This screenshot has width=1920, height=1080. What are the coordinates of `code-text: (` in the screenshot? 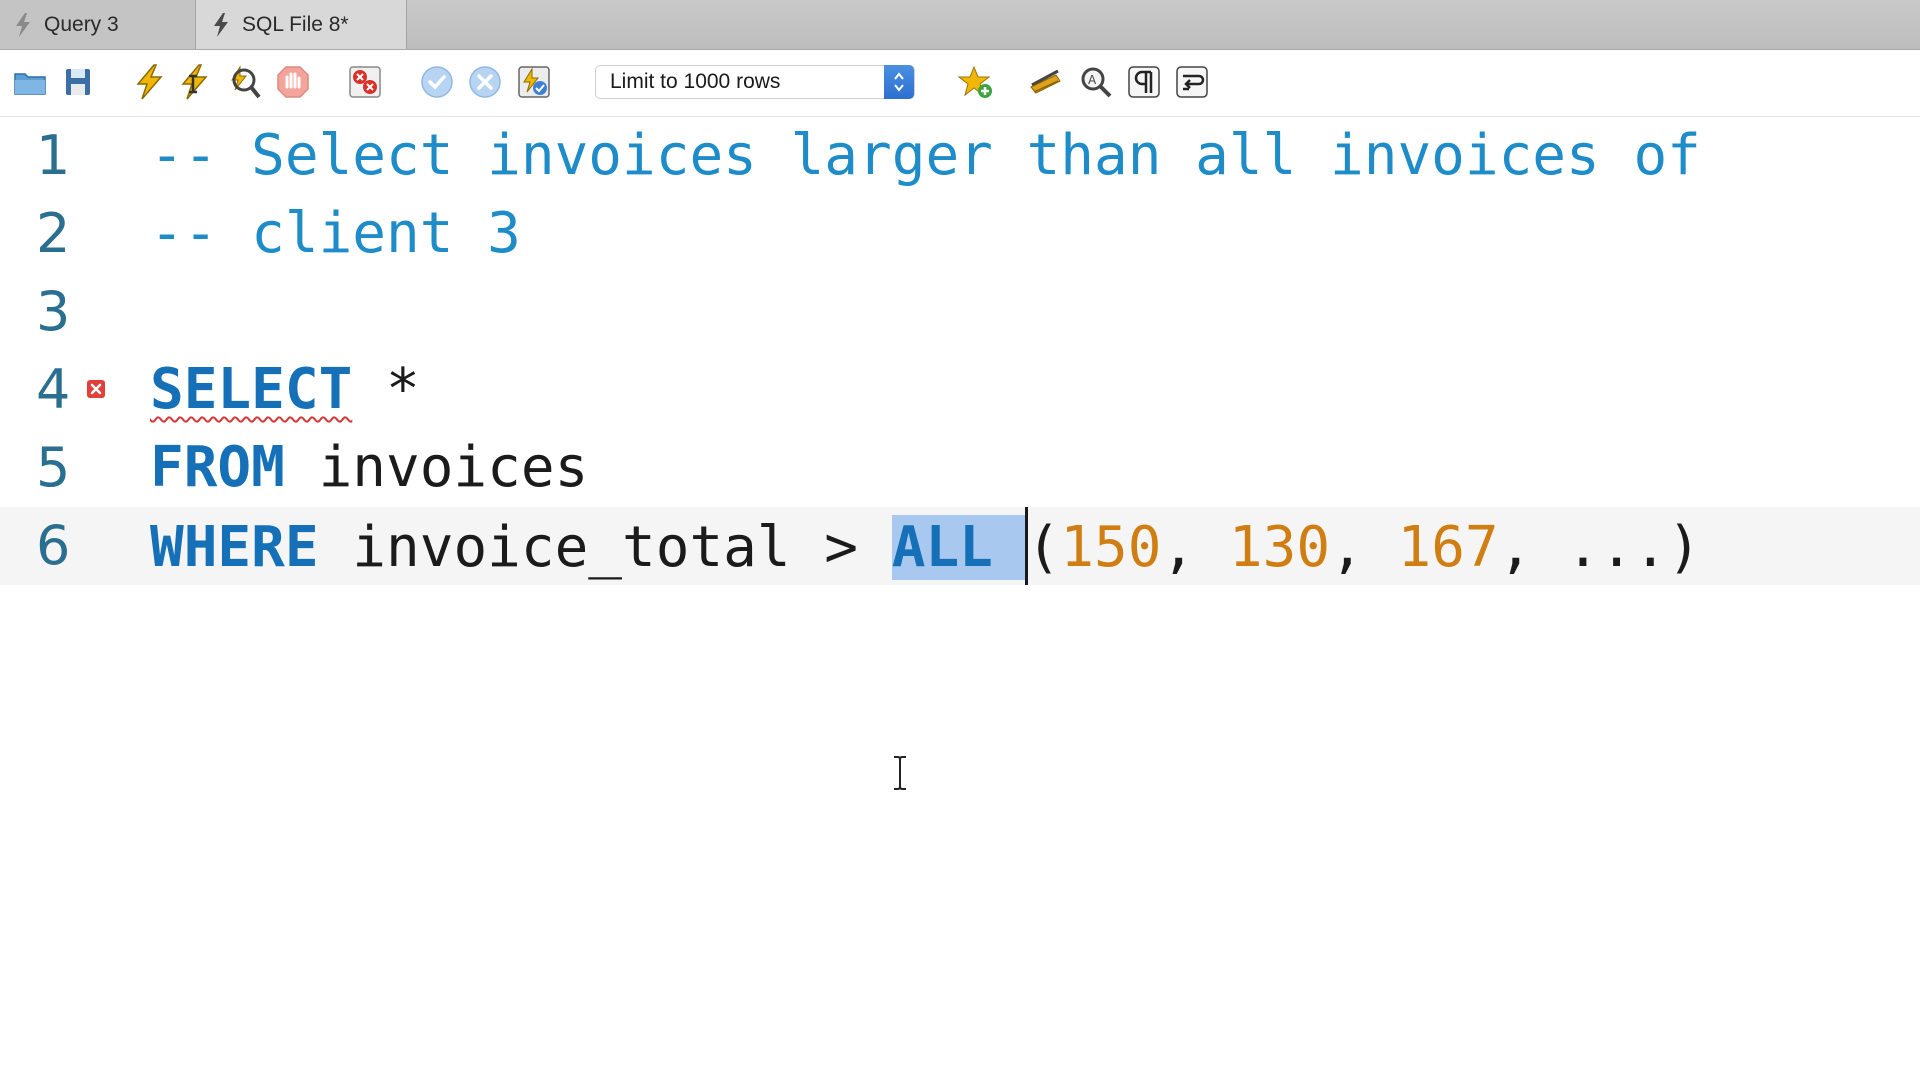 It's located at (1043, 548).